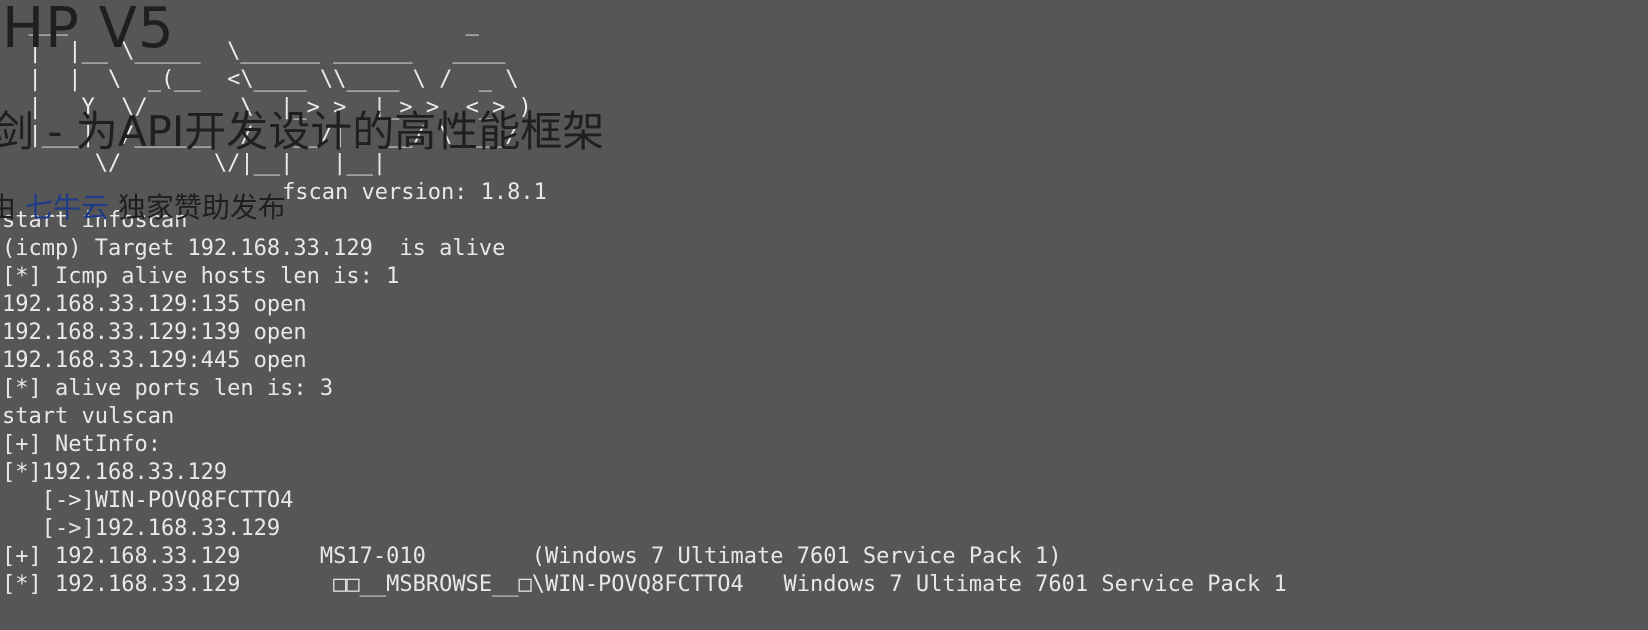  I want to click on log-line-4: 192.168.33.129:135 open, so click(154, 304).